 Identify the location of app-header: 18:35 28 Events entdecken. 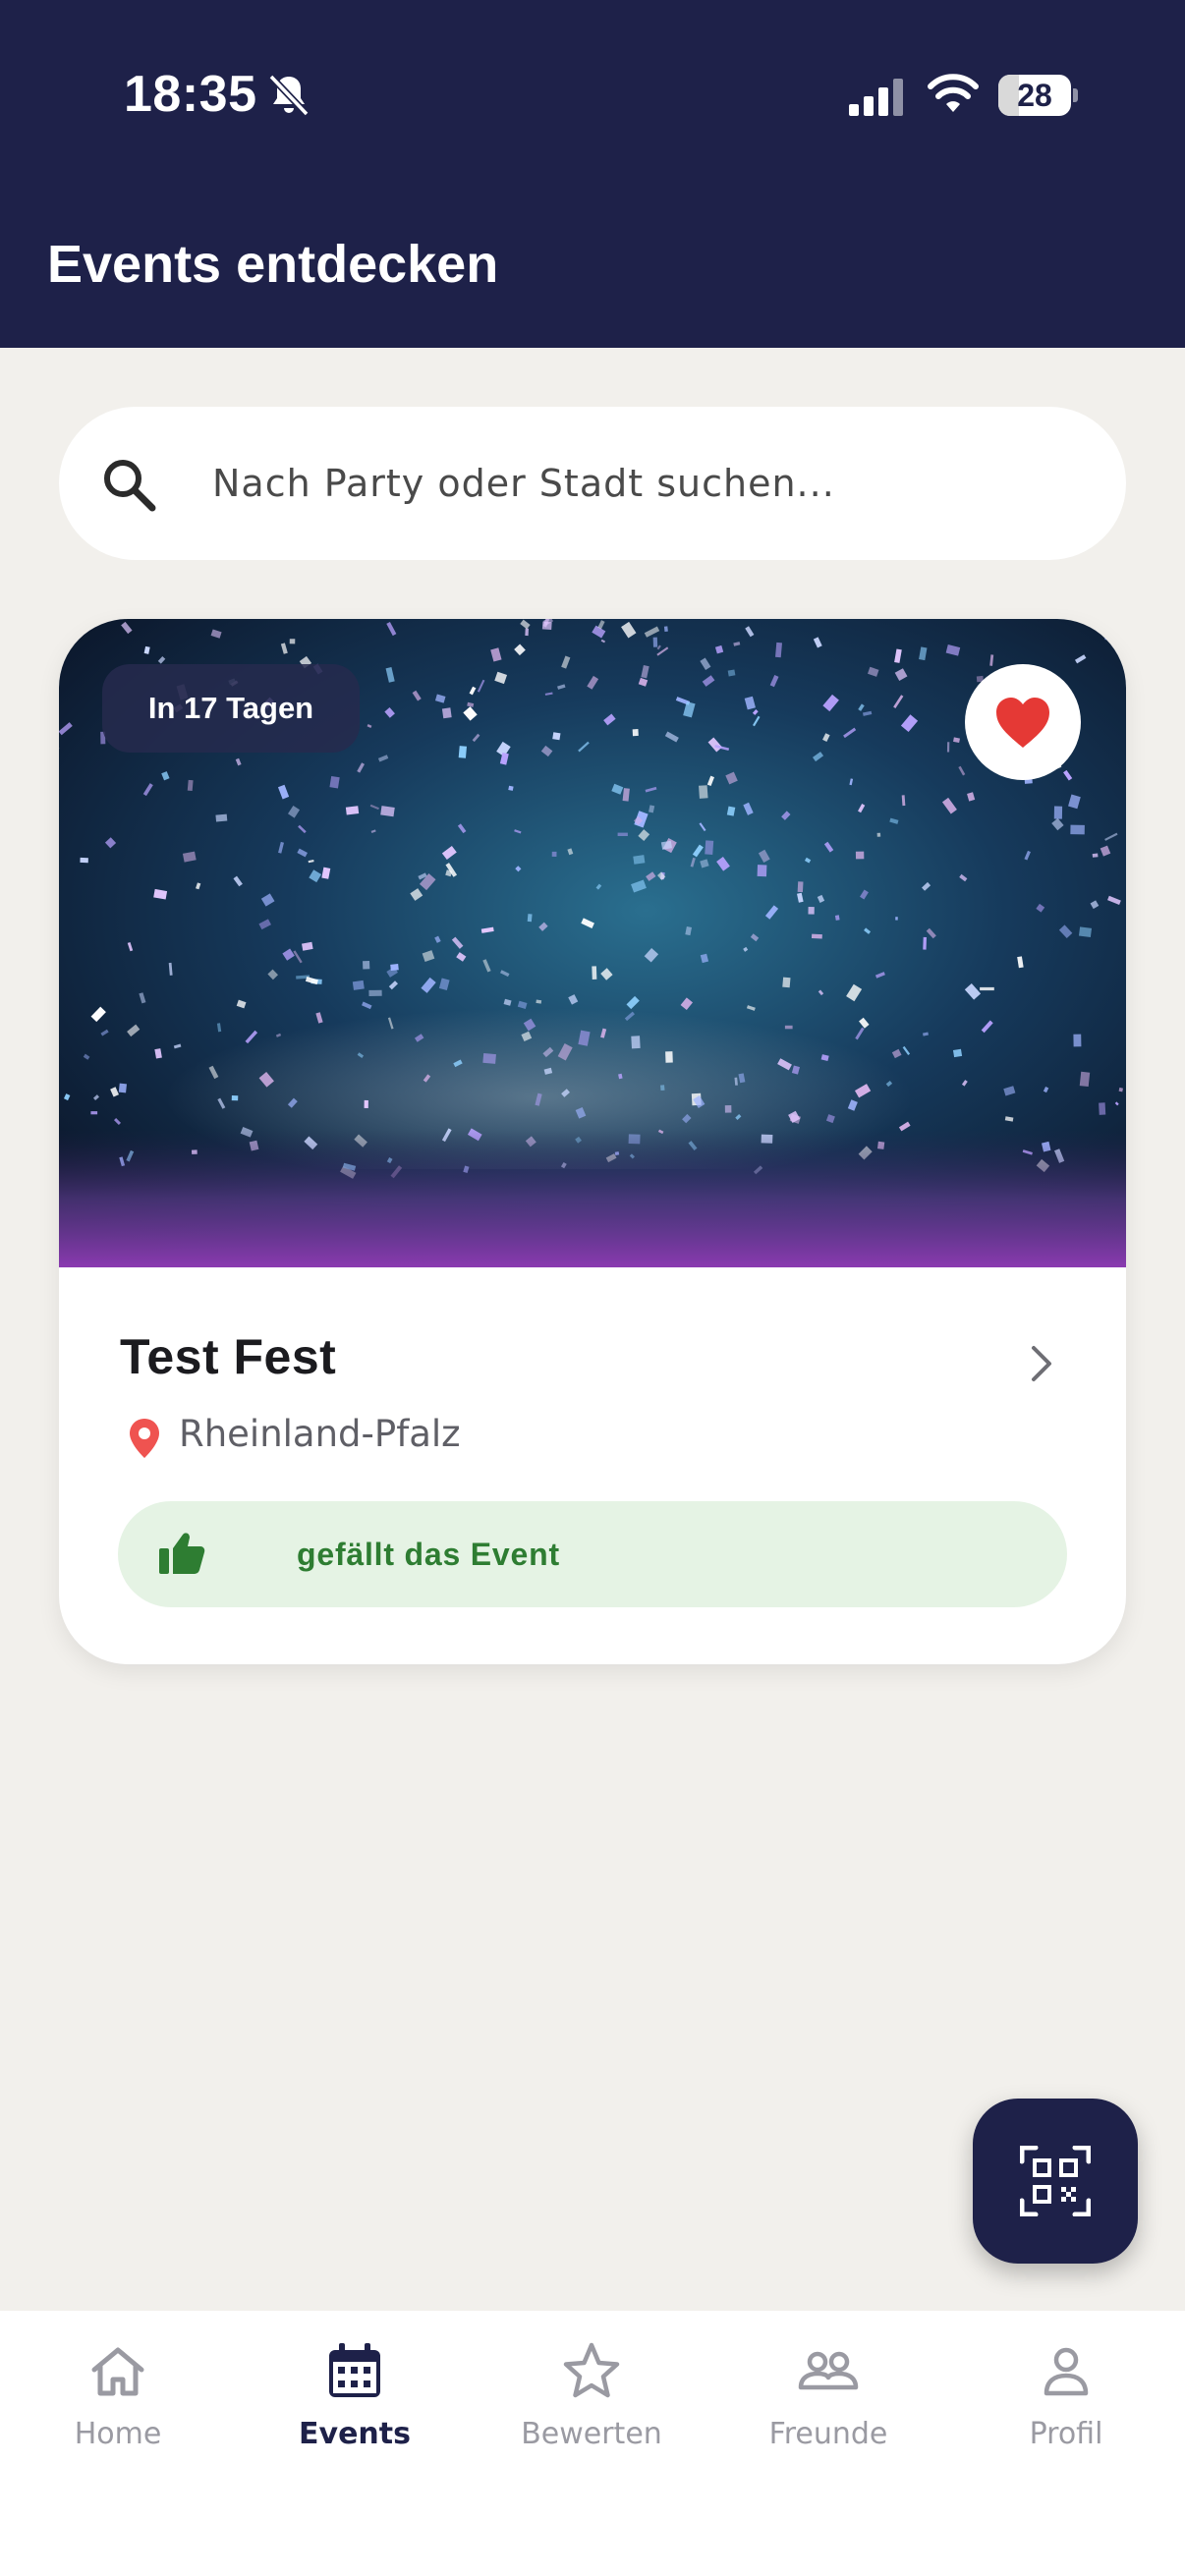
(592, 174).